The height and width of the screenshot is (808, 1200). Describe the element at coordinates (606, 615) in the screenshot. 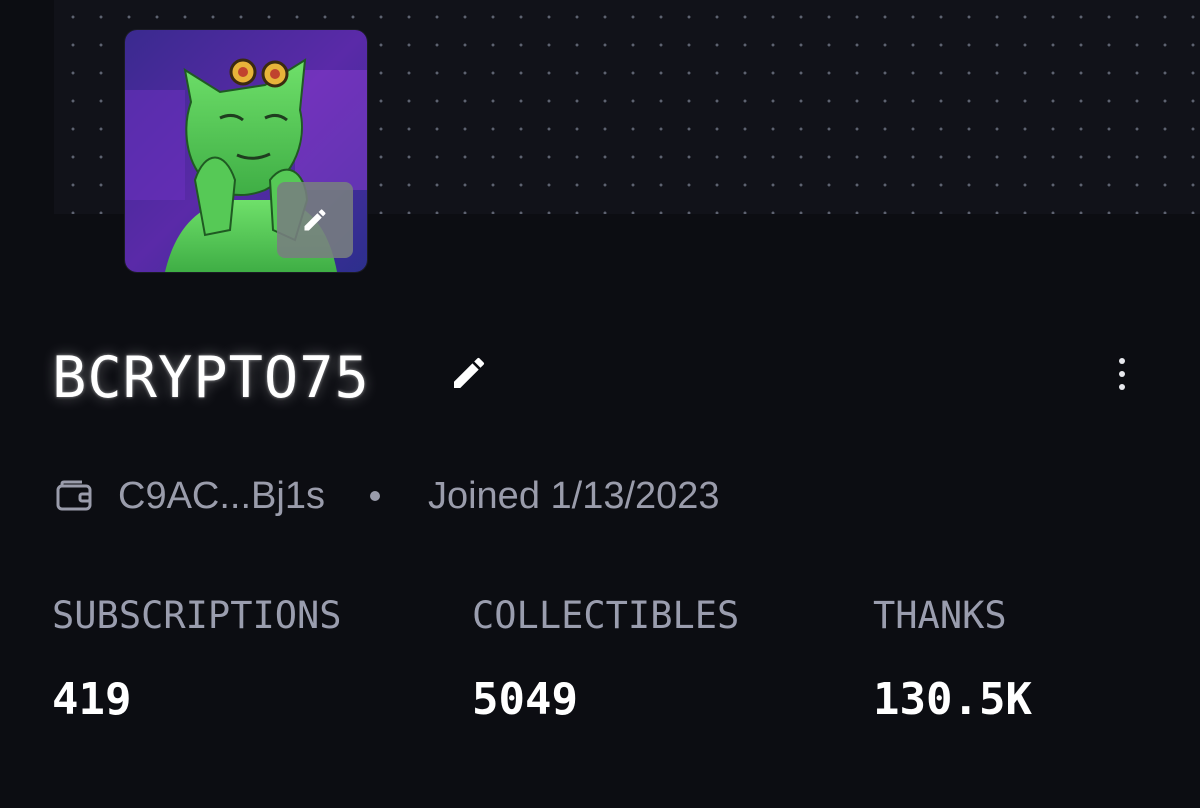

I see `stat-label: COLLECTIBLES` at that location.